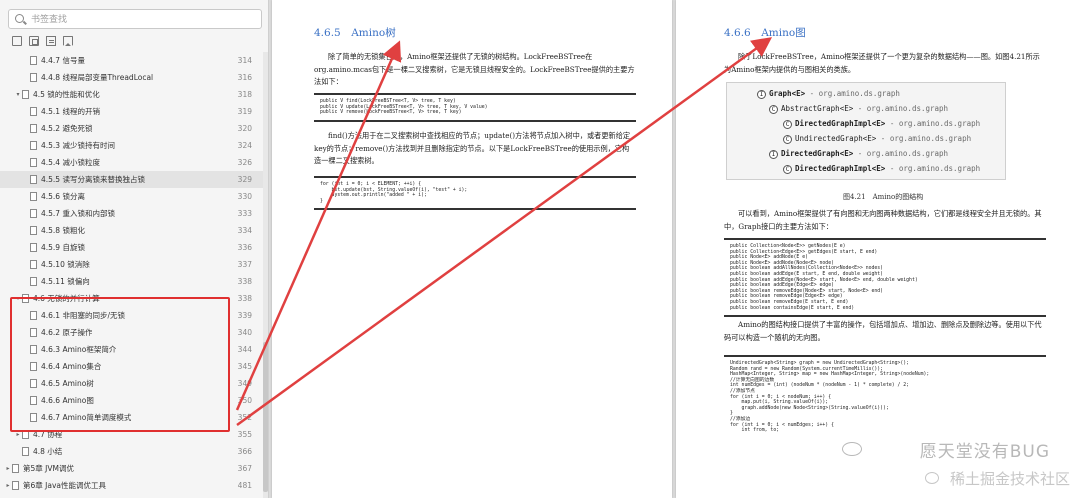 The height and width of the screenshot is (498, 1080). I want to click on collapse-all-icon, so click(34, 41).